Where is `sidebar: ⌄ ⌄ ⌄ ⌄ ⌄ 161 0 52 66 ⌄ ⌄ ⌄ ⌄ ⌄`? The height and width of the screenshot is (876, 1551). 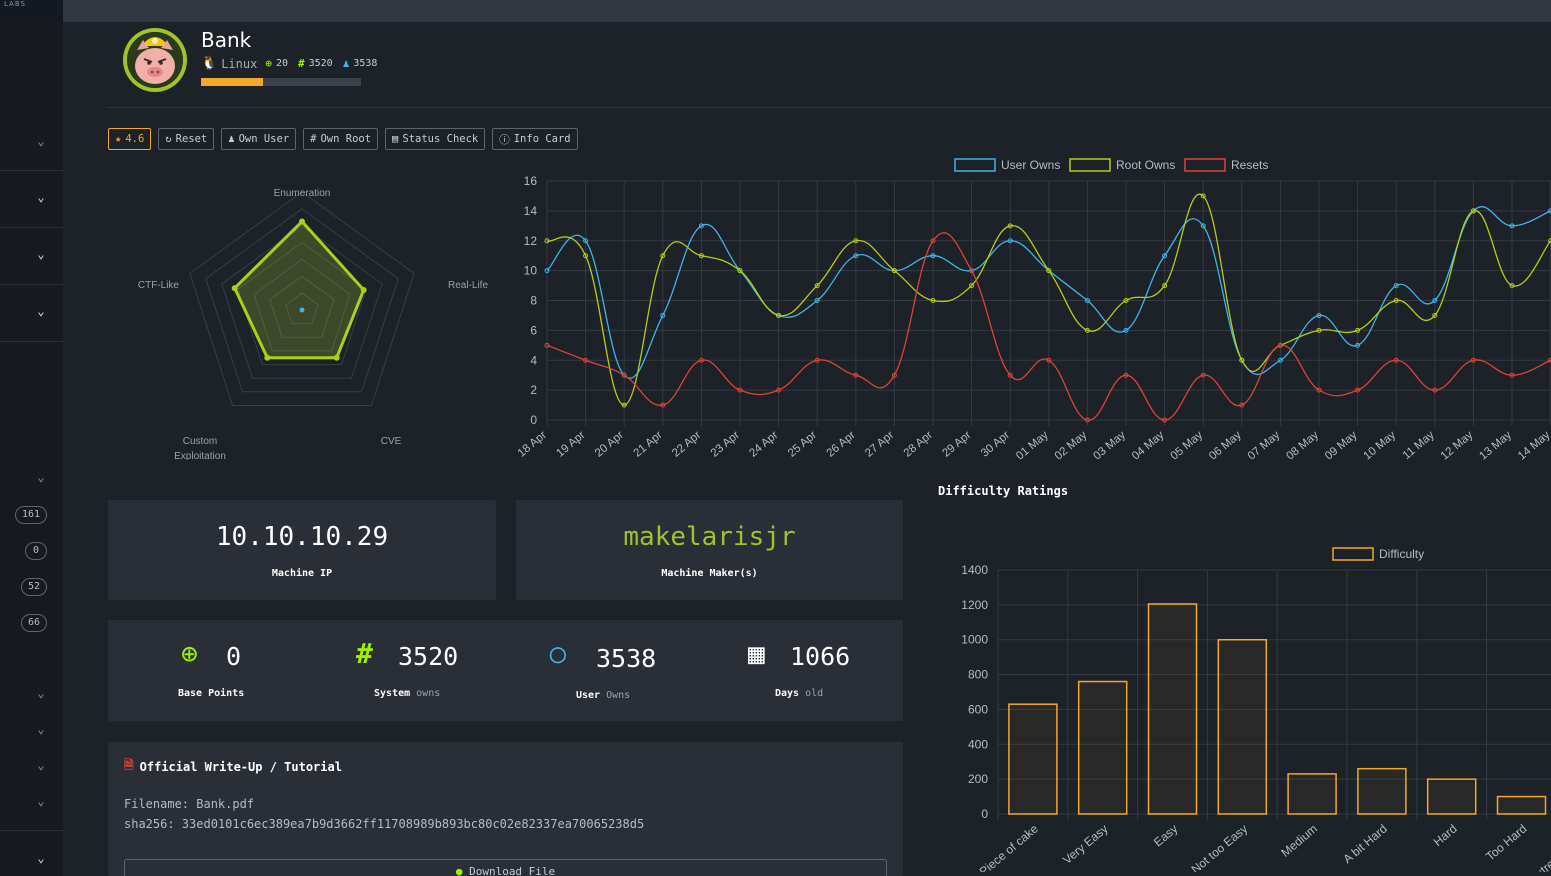
sidebar: ⌄ ⌄ ⌄ ⌄ ⌄ 161 0 52 66 ⌄ ⌄ ⌄ ⌄ ⌄ is located at coordinates (31, 449).